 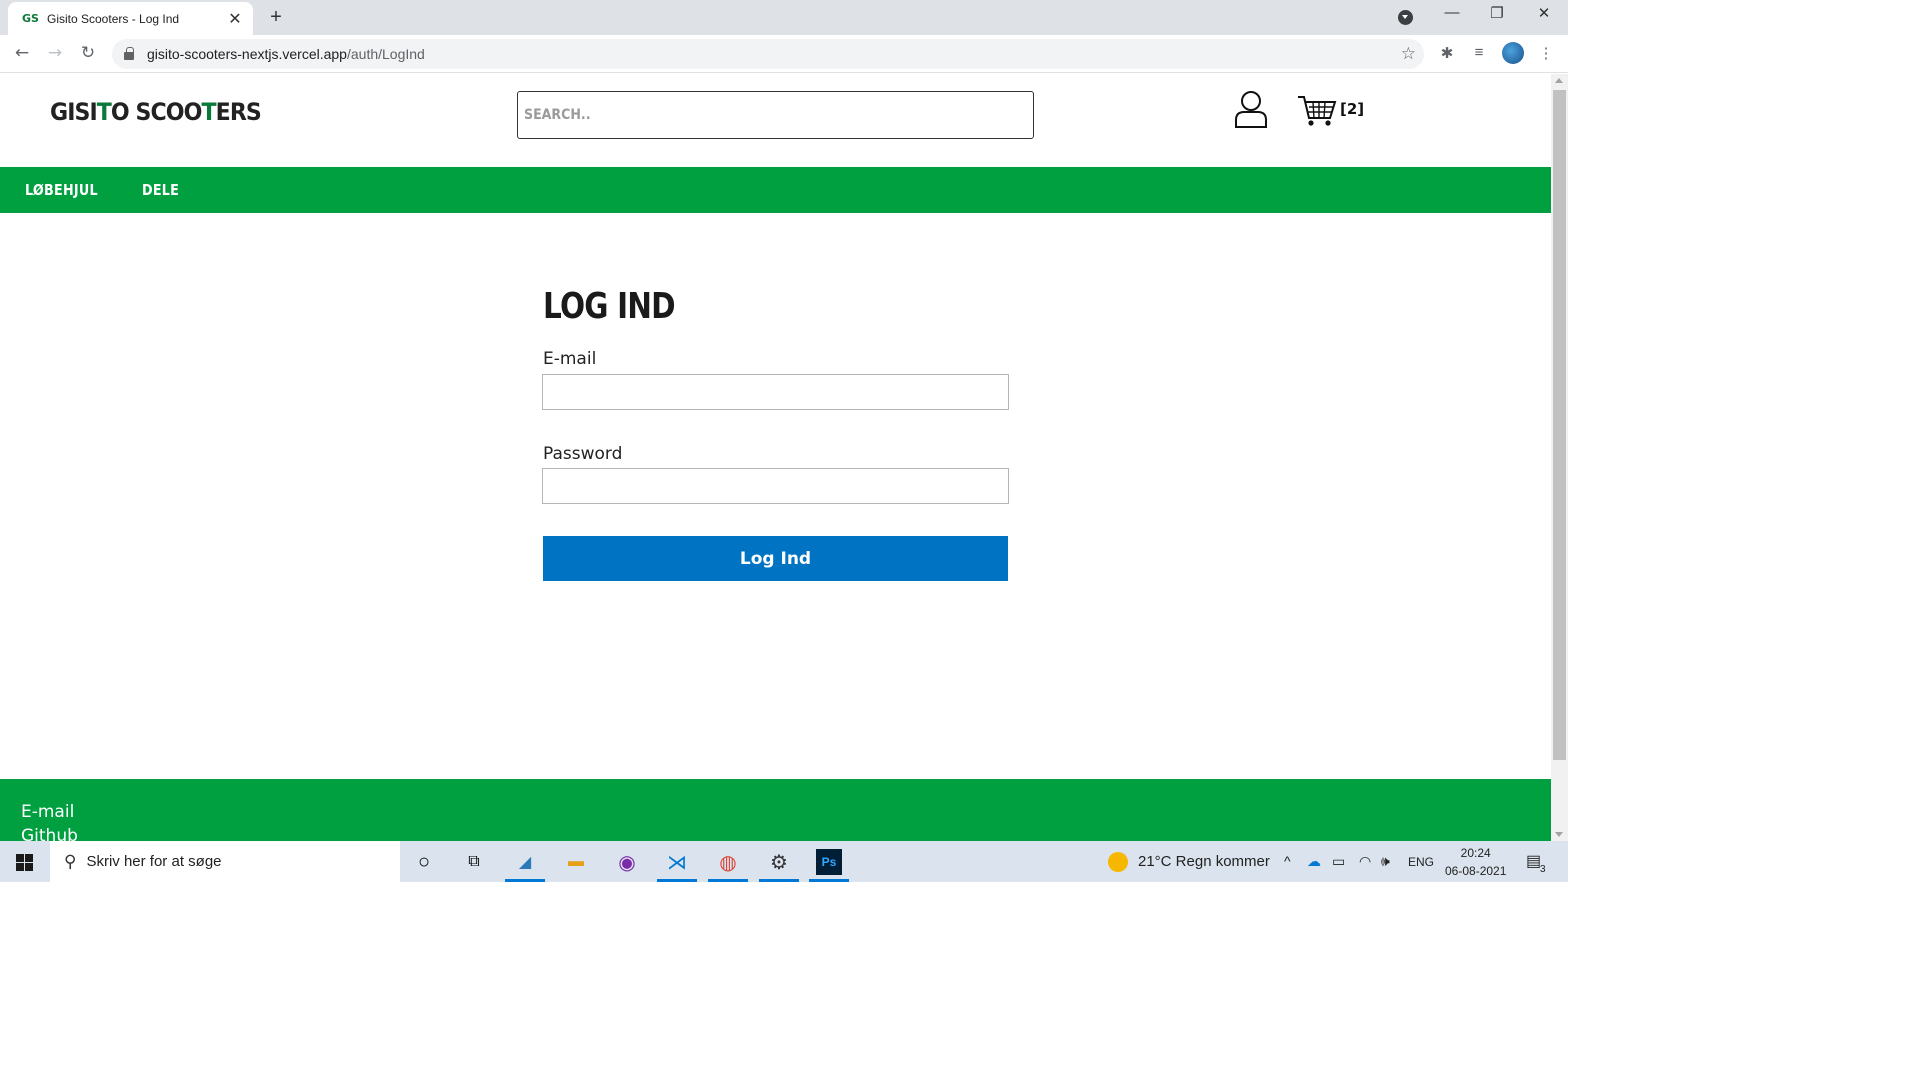 I want to click on scroll-down-icon, so click(x=1559, y=834).